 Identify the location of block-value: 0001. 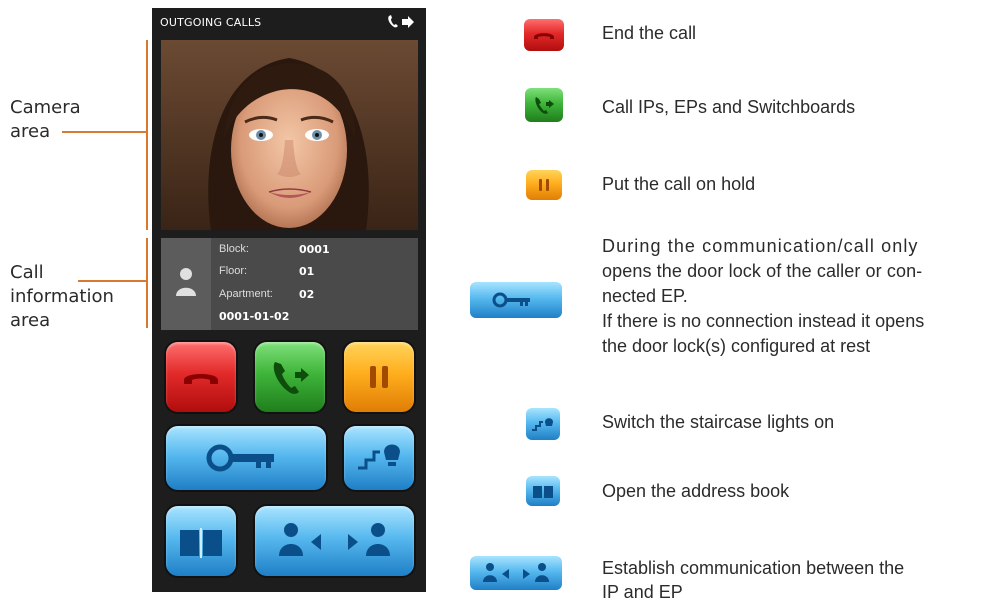
(314, 249).